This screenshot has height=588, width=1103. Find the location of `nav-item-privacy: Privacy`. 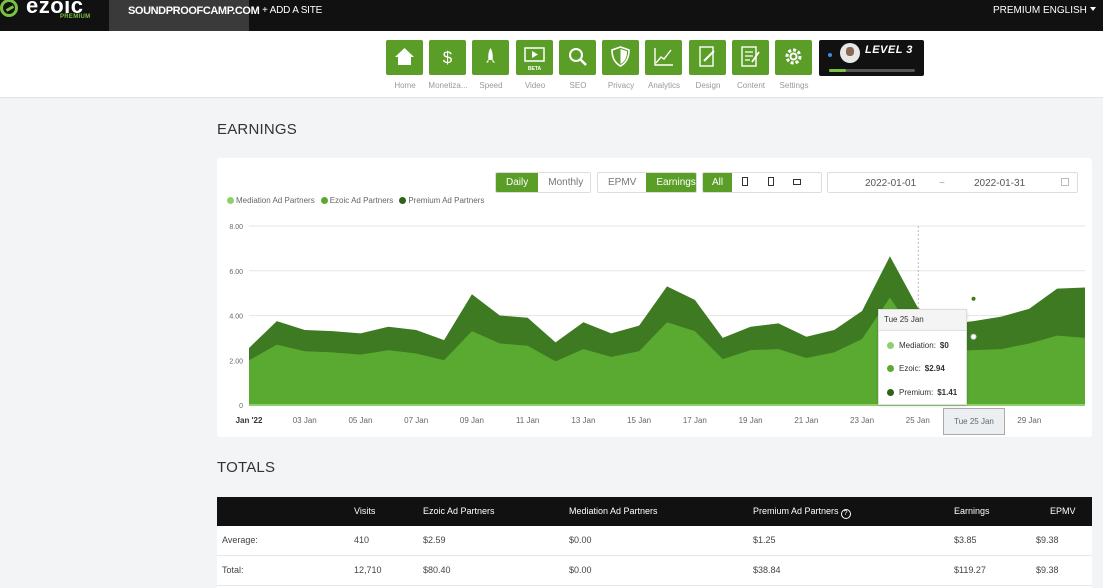

nav-item-privacy: Privacy is located at coordinates (621, 65).